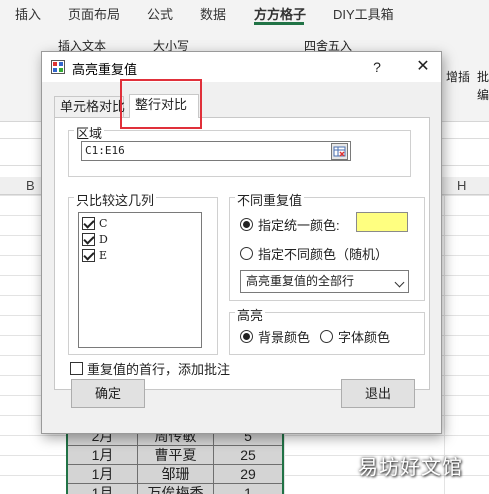 Image resolution: width=489 pixels, height=494 pixels. I want to click on active-tab-indicator, so click(279, 23).